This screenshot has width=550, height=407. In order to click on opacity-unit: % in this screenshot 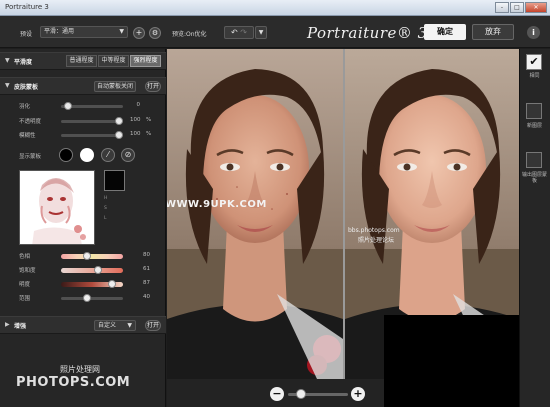, I will do `click(149, 120)`.